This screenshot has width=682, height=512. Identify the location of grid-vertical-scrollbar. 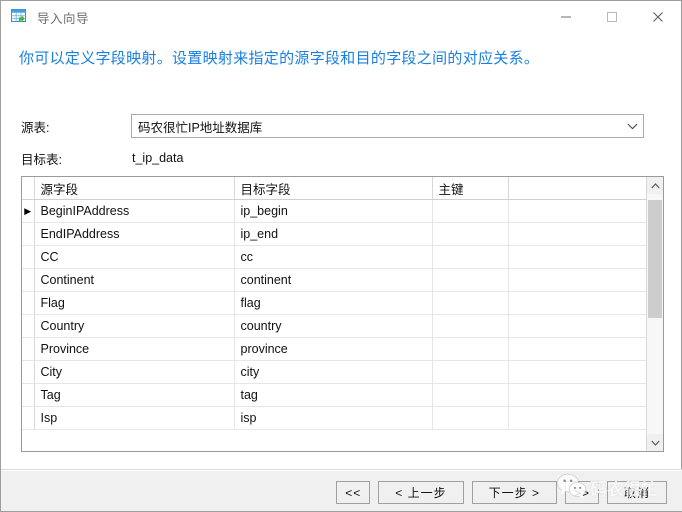
(654, 314).